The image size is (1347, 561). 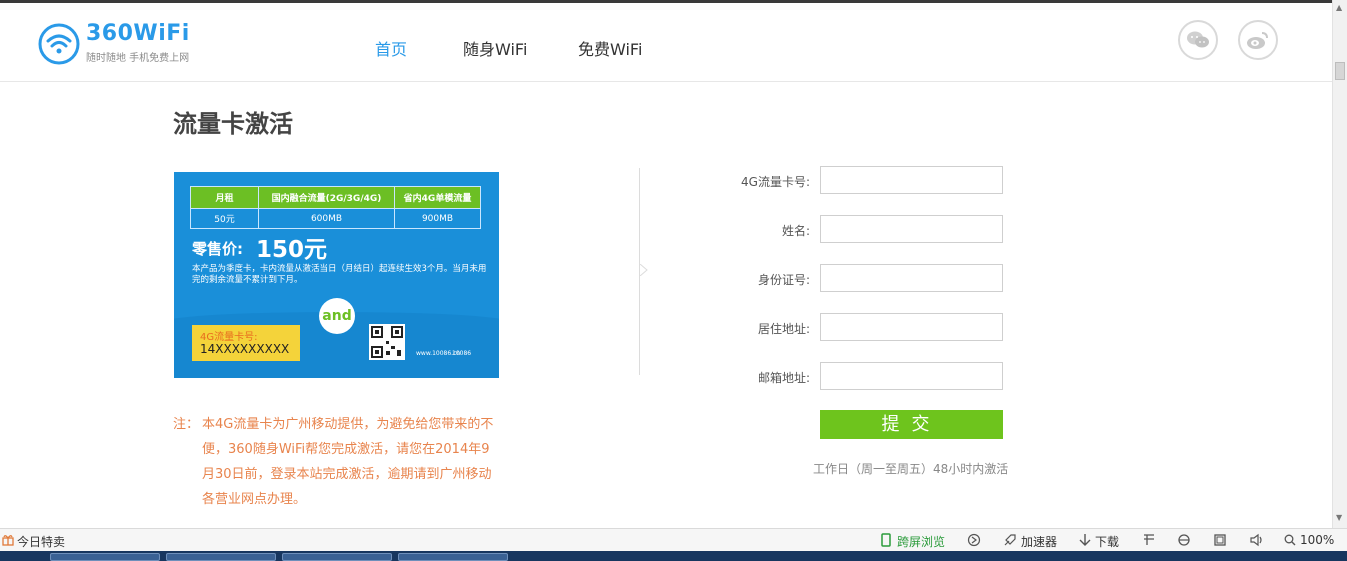 I want to click on card-header-province: 省内4G单模流量, so click(x=437, y=197).